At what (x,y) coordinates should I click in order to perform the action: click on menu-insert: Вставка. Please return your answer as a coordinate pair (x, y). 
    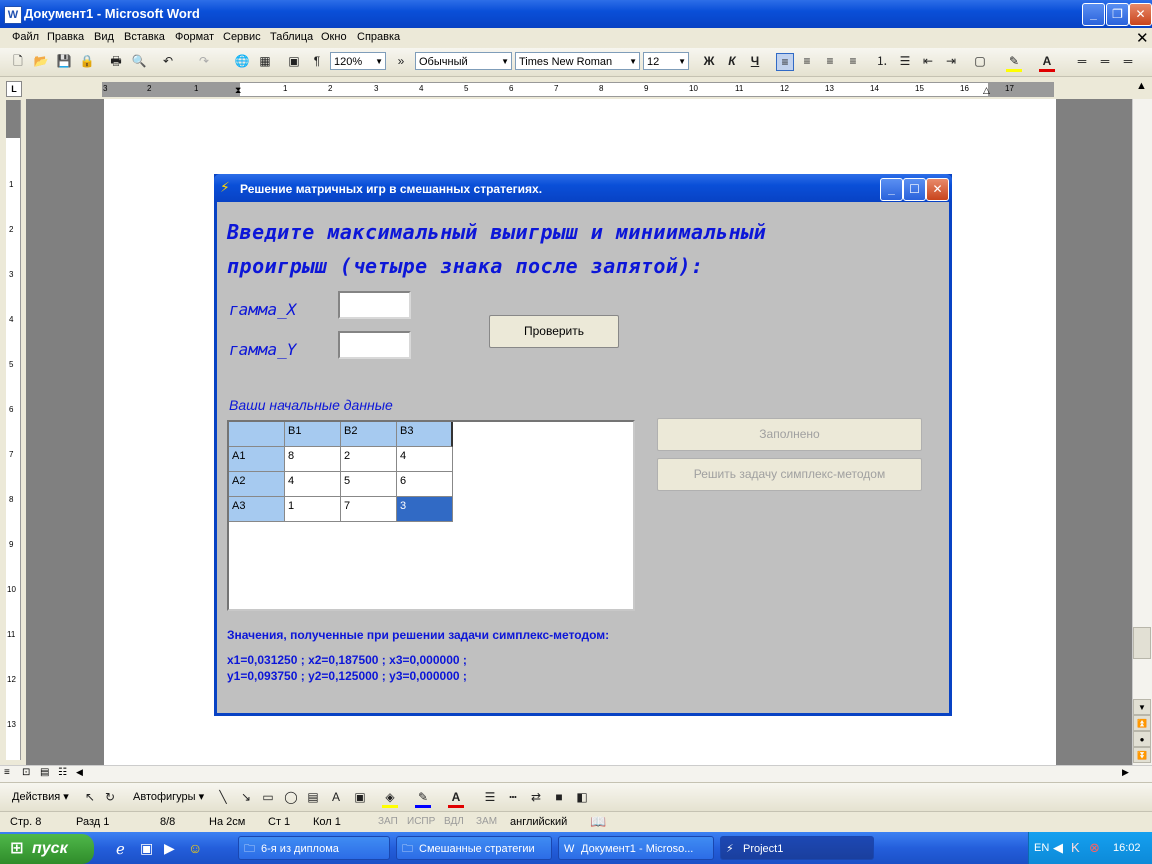
    Looking at the image, I should click on (144, 37).